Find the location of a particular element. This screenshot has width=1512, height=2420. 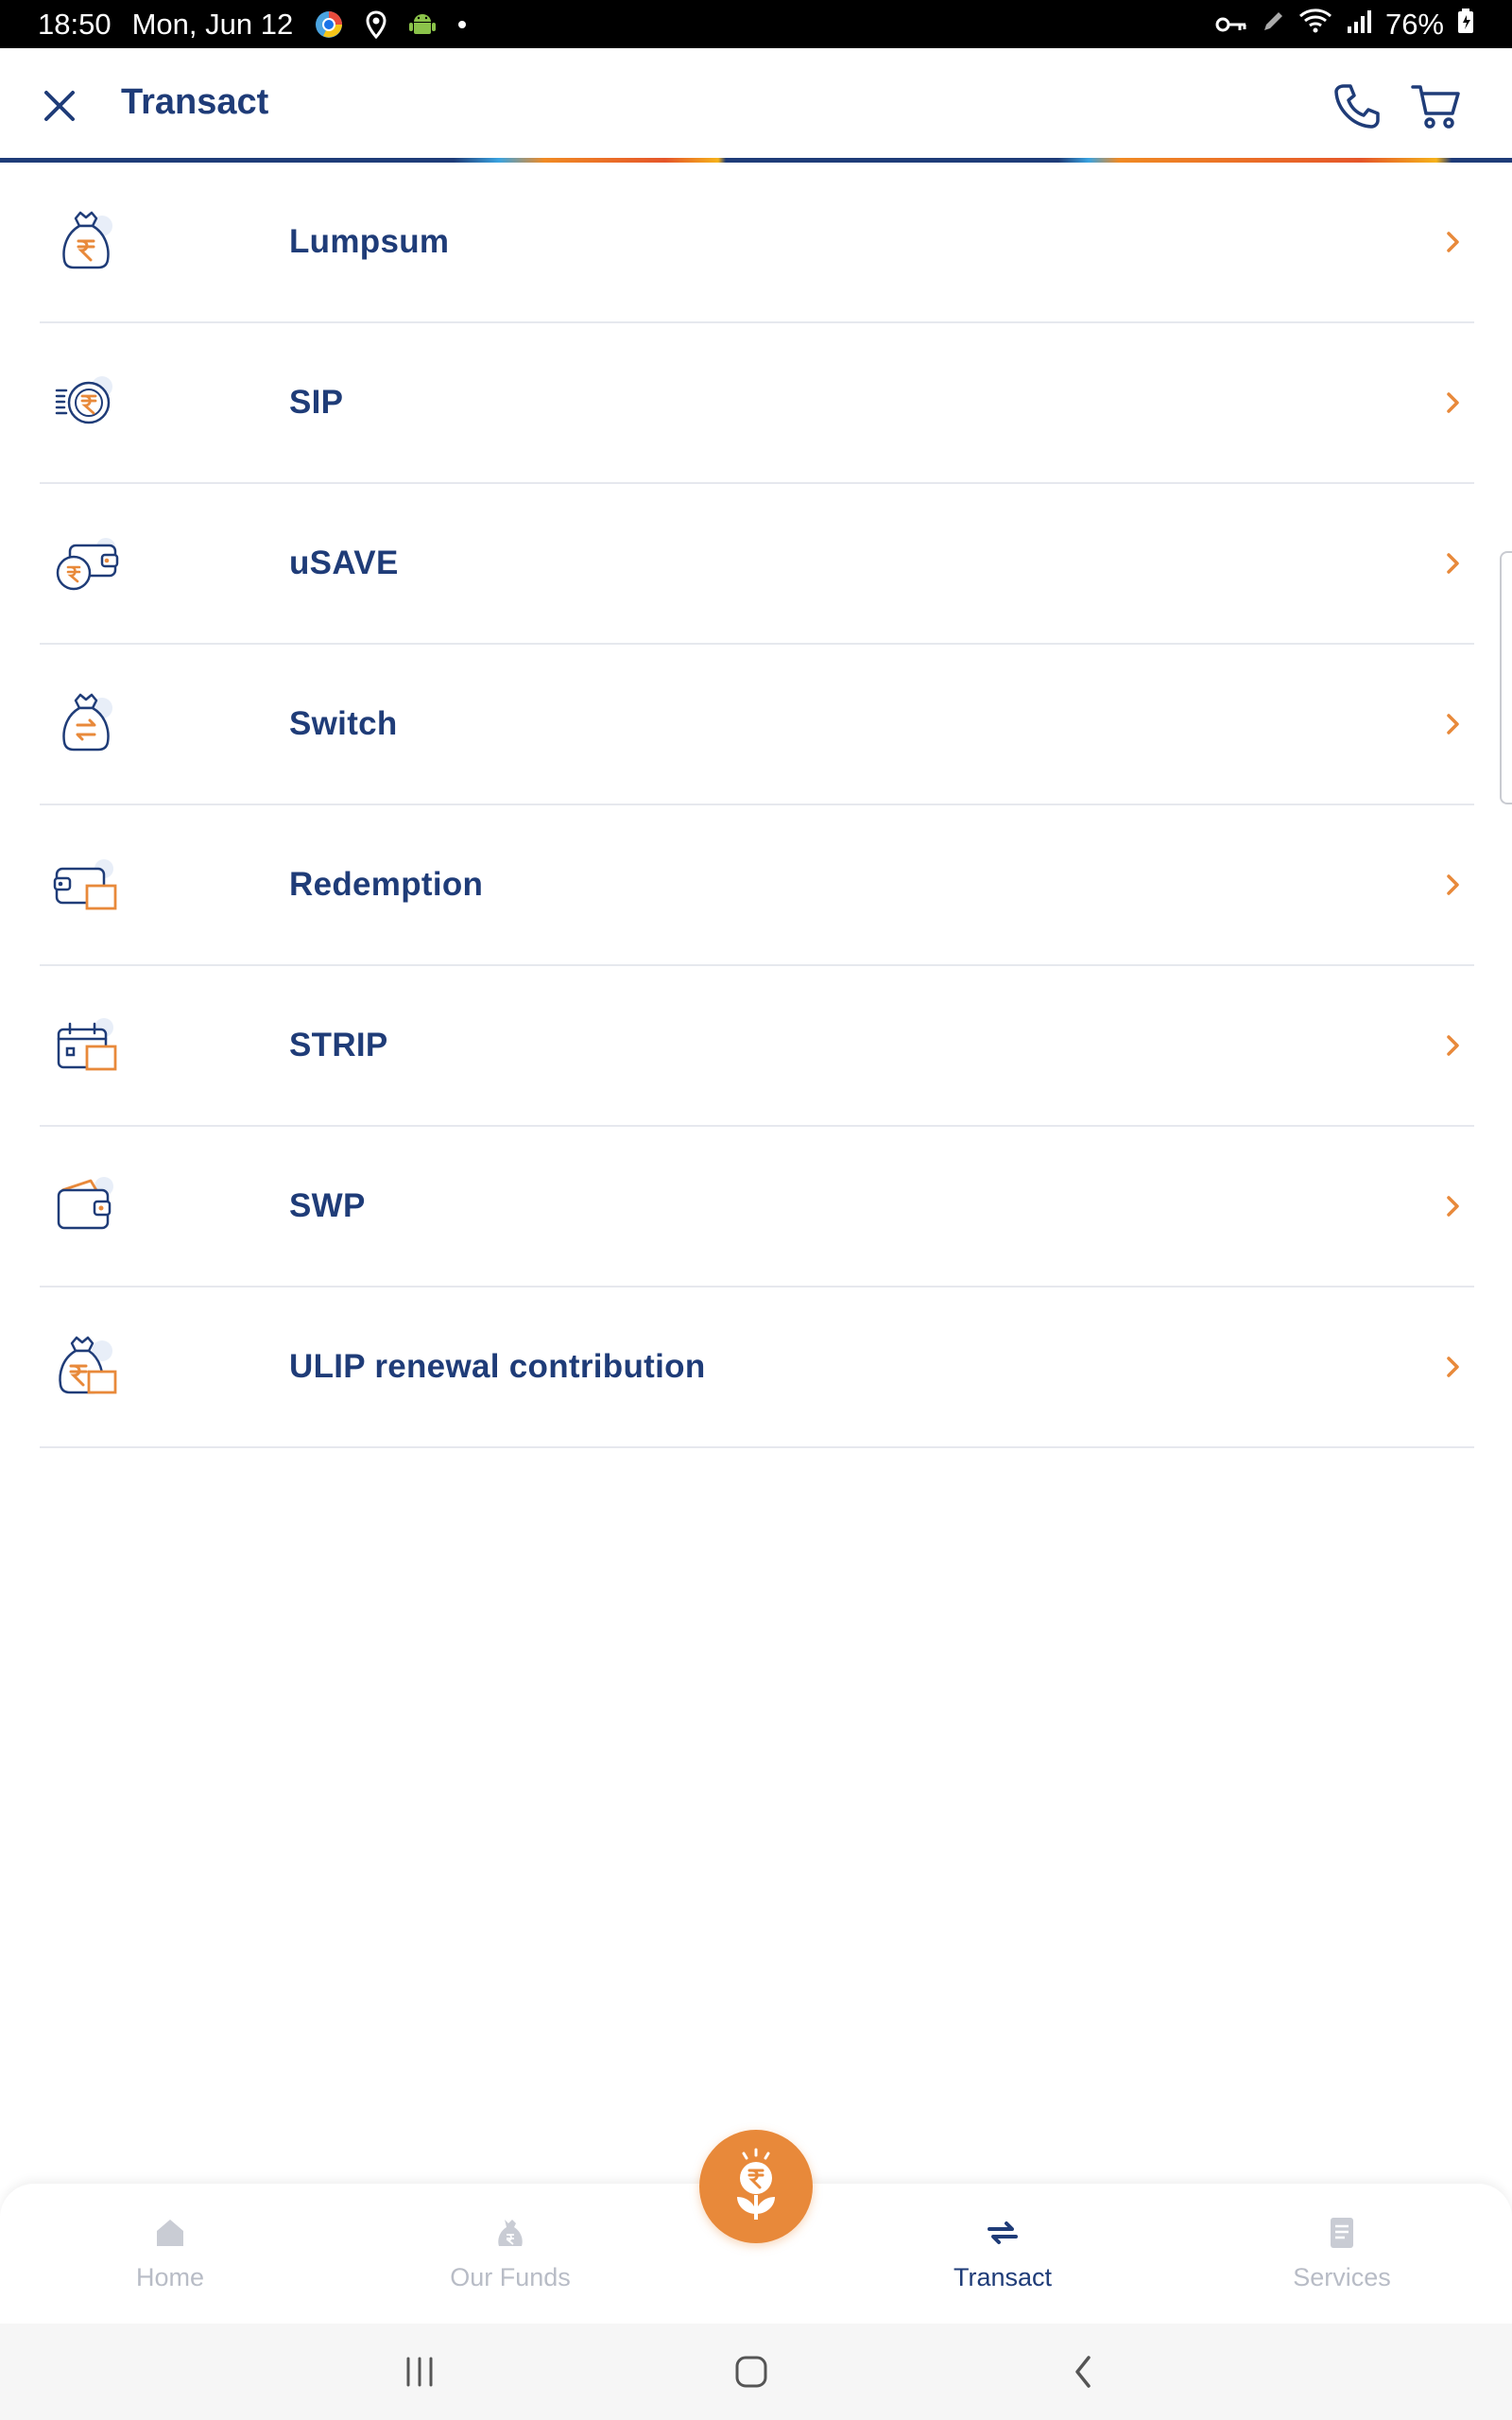

location-icon is located at coordinates (376, 24).